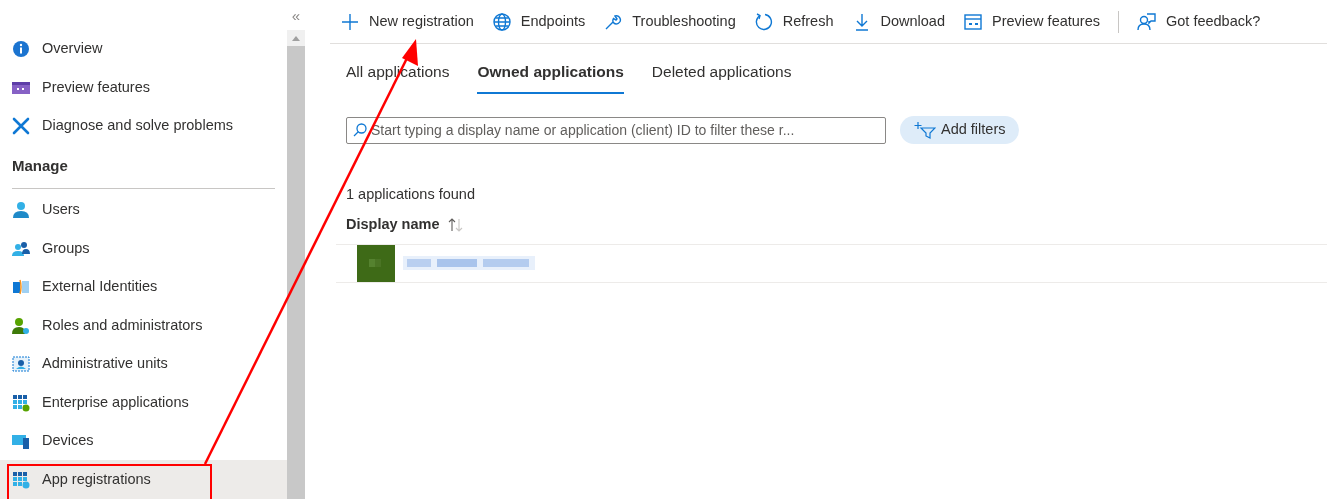  I want to click on refresh-icon, so click(763, 21).